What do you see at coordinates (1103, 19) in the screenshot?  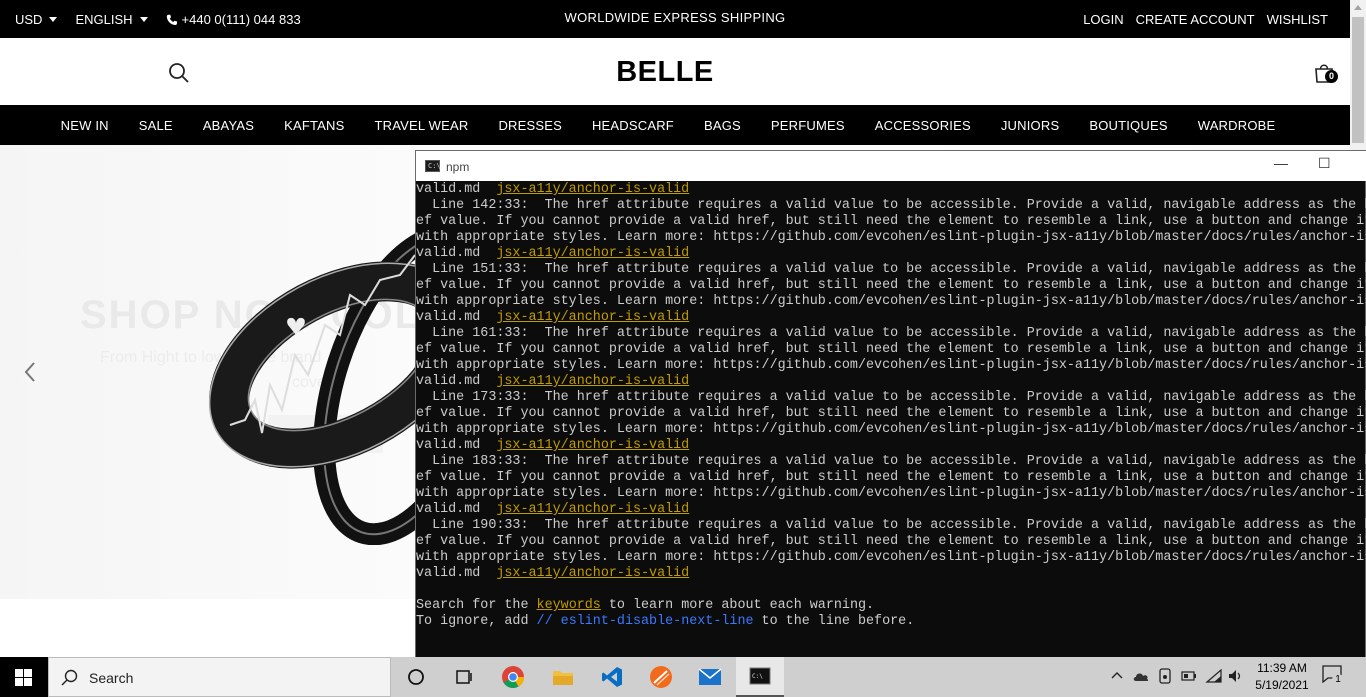 I see `login-link: LOGIN` at bounding box center [1103, 19].